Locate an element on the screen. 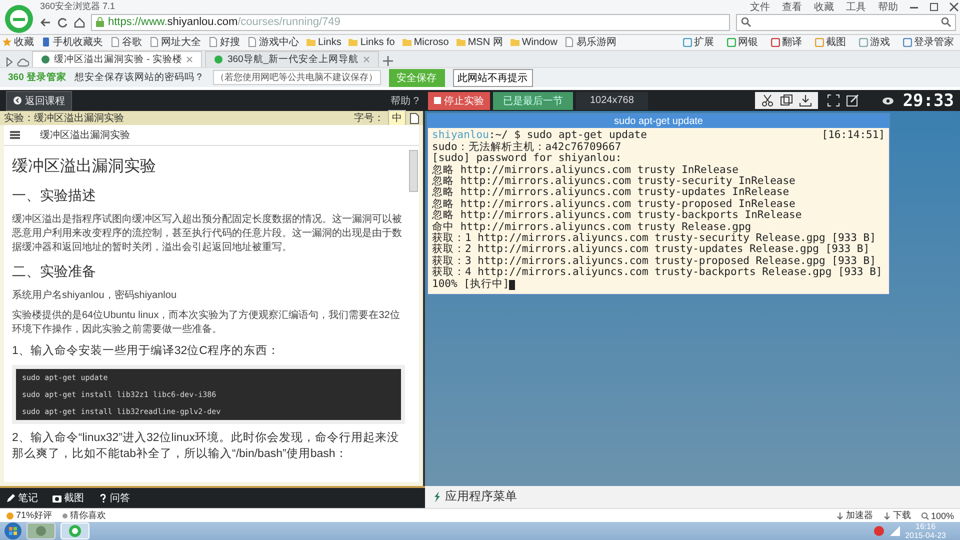 The height and width of the screenshot is (540, 960). terminal-timestamp: [16:14:51] is located at coordinates (853, 136).